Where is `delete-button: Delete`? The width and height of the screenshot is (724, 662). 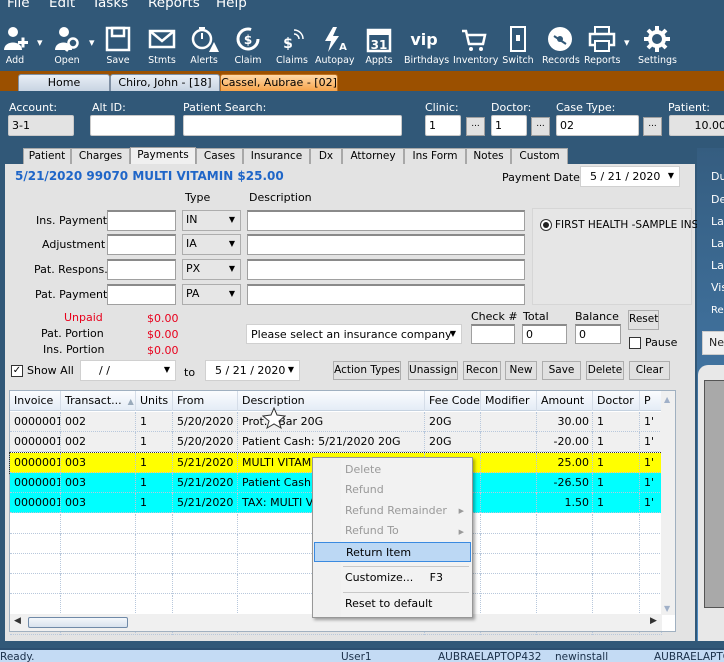 delete-button: Delete is located at coordinates (605, 370).